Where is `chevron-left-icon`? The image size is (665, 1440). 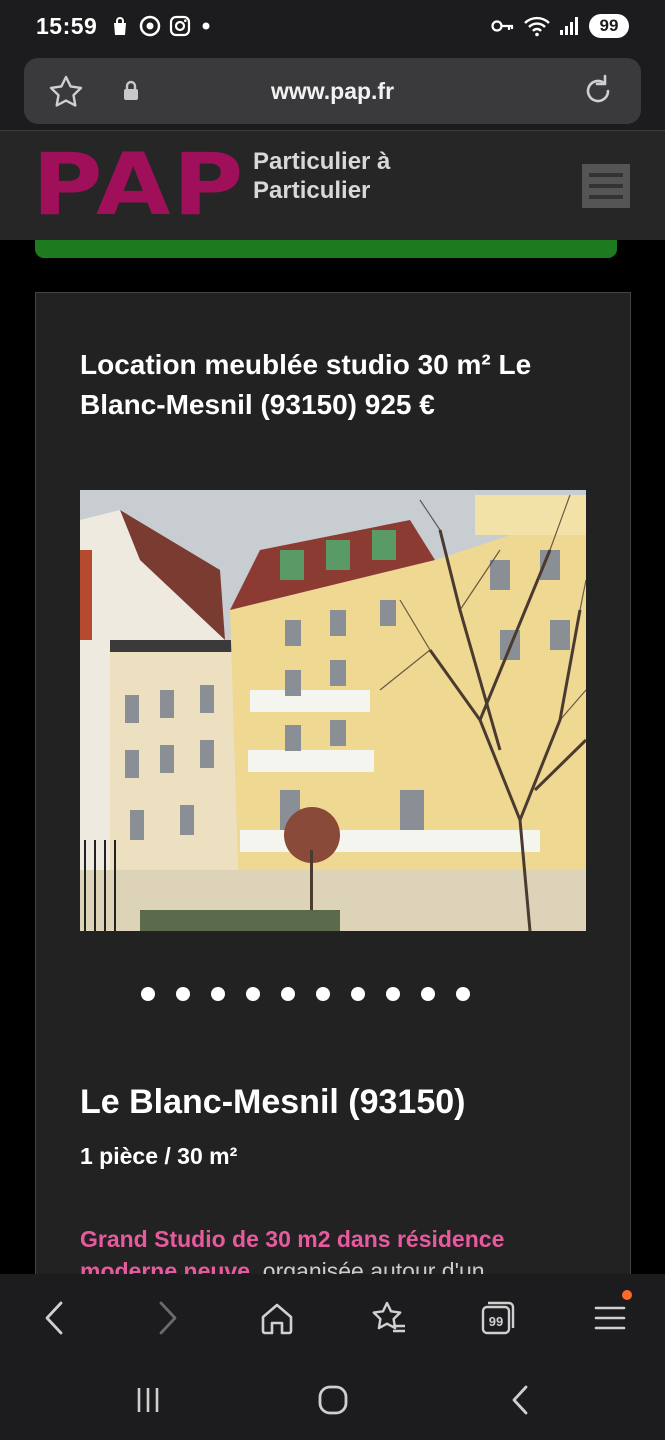
chevron-left-icon is located at coordinates (54, 1318).